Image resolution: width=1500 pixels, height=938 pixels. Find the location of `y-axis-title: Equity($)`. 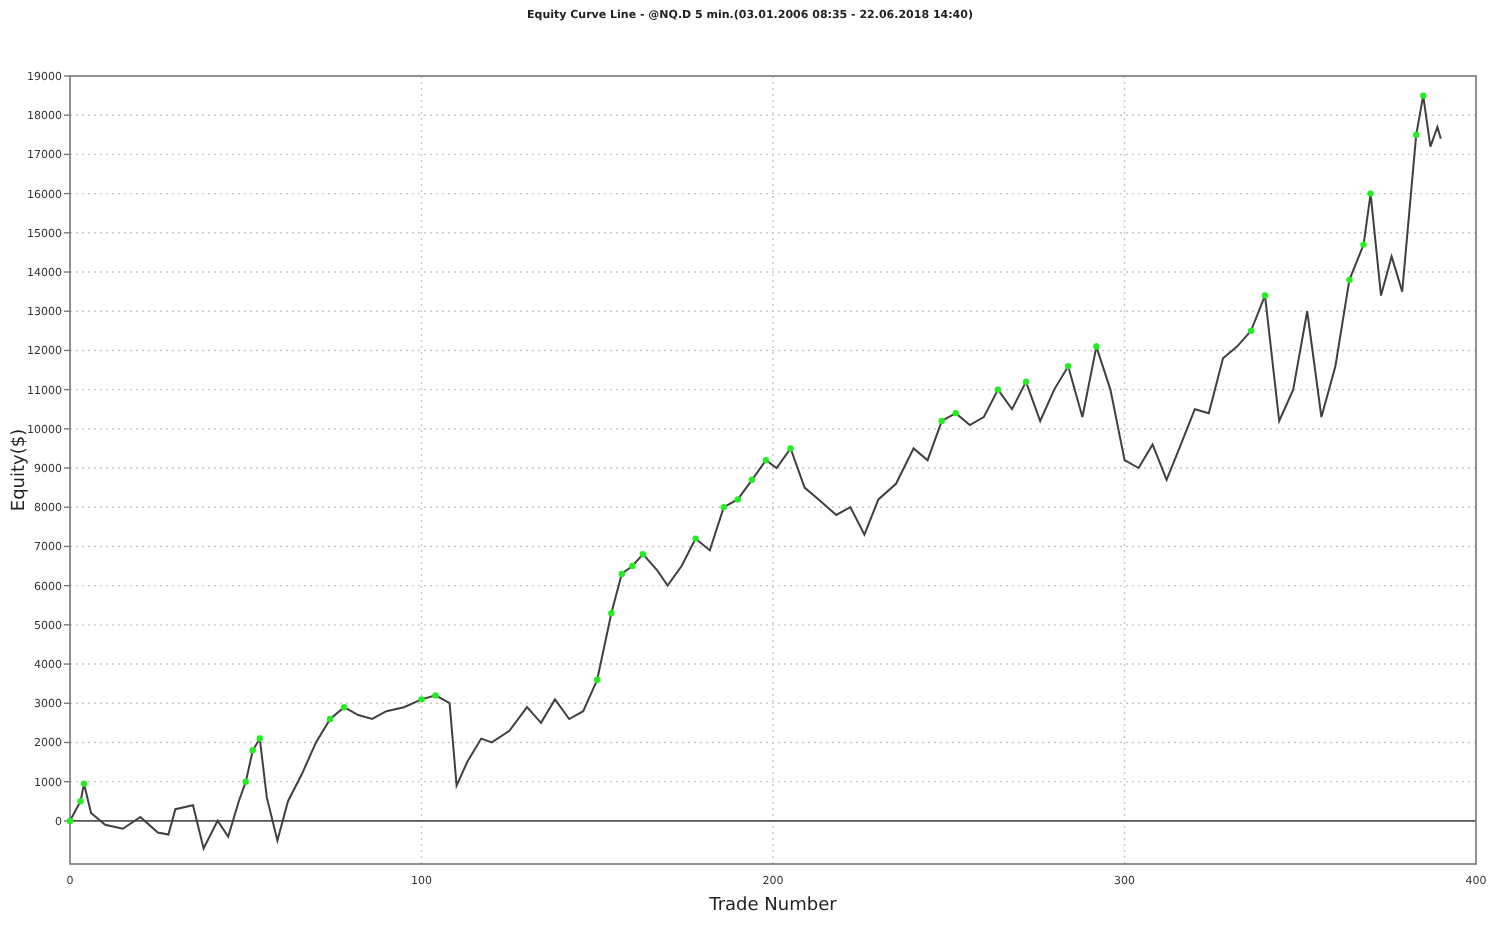

y-axis-title: Equity($) is located at coordinates (20, 470).